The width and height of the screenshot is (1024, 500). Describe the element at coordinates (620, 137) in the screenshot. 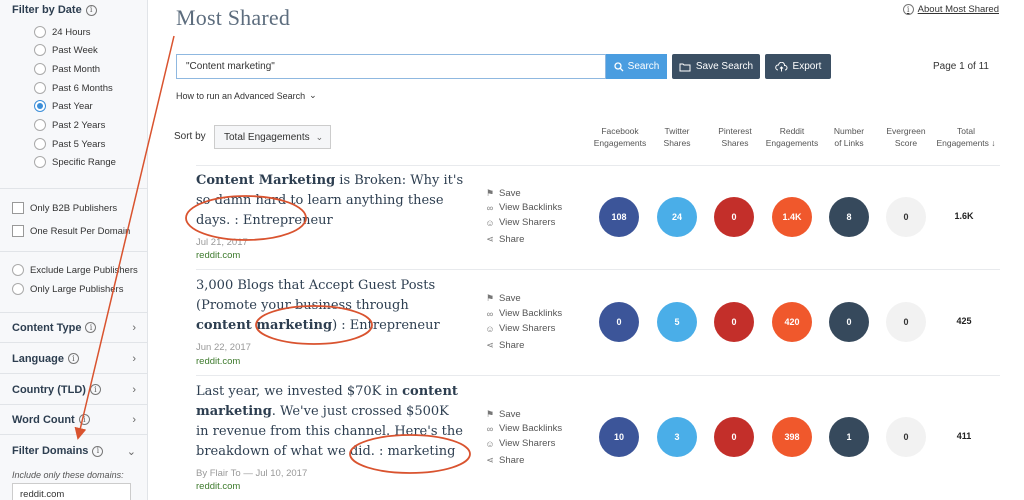

I see `column-header-facebook: Facebook Engagements` at that location.